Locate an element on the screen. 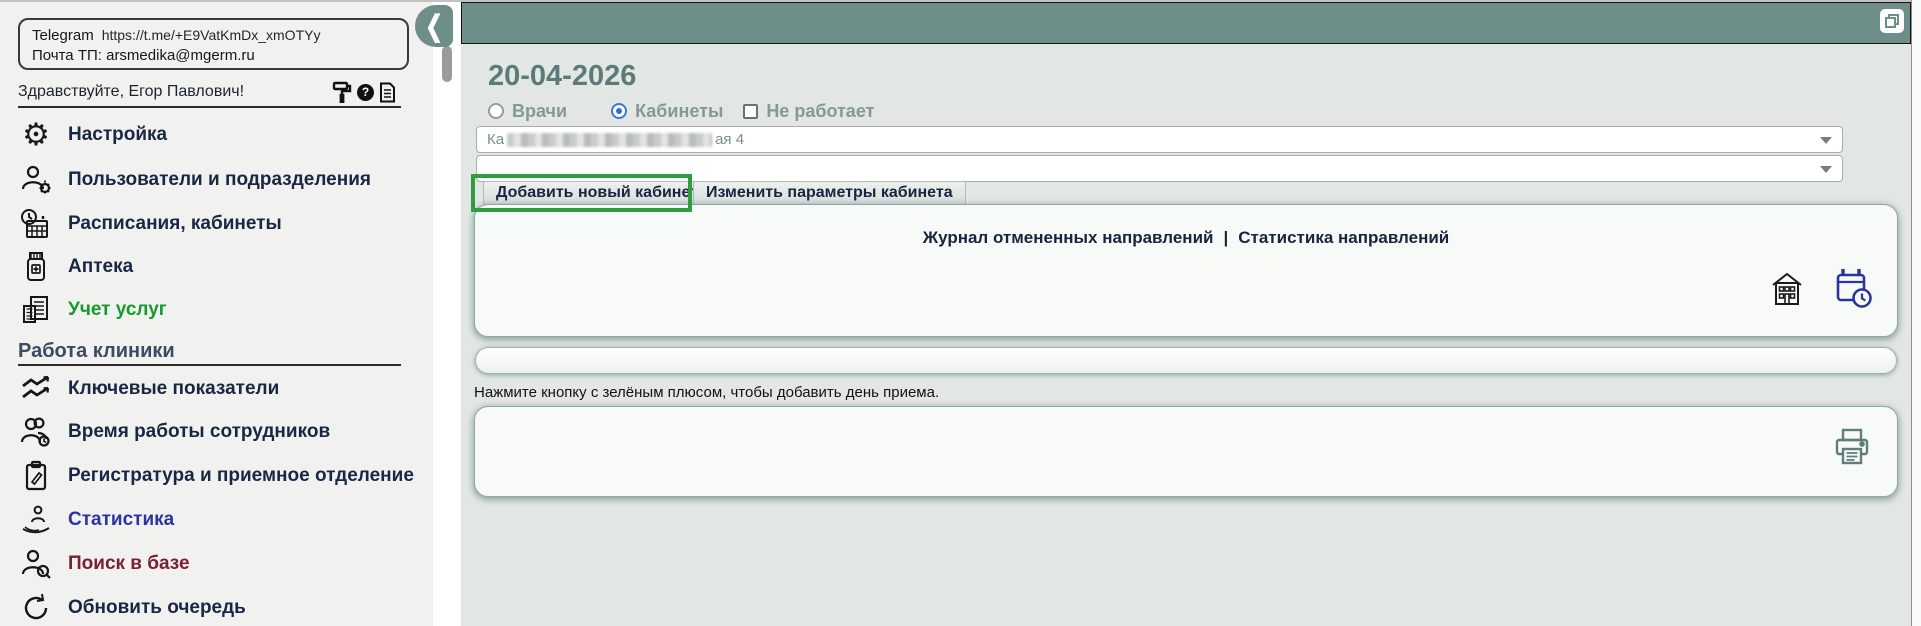 This screenshot has width=1921, height=626. edit-cabinet-button: Изменить параметры кабинета is located at coordinates (829, 193).